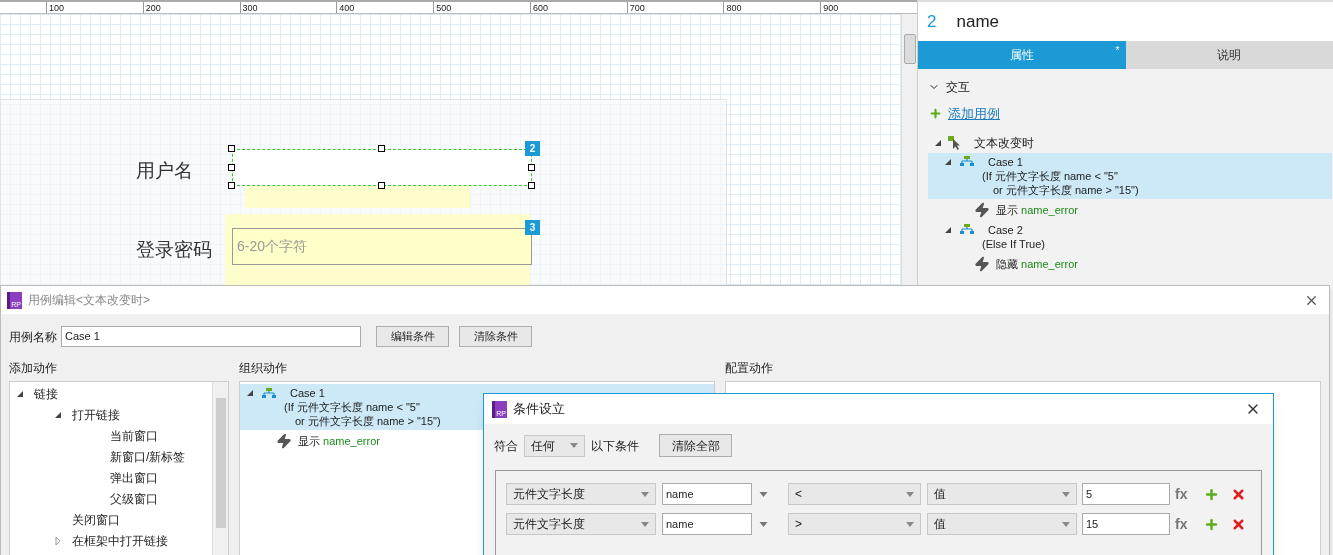 This screenshot has width=1333, height=555. What do you see at coordinates (94, 7) in the screenshot?
I see `ruler-label: 100` at bounding box center [94, 7].